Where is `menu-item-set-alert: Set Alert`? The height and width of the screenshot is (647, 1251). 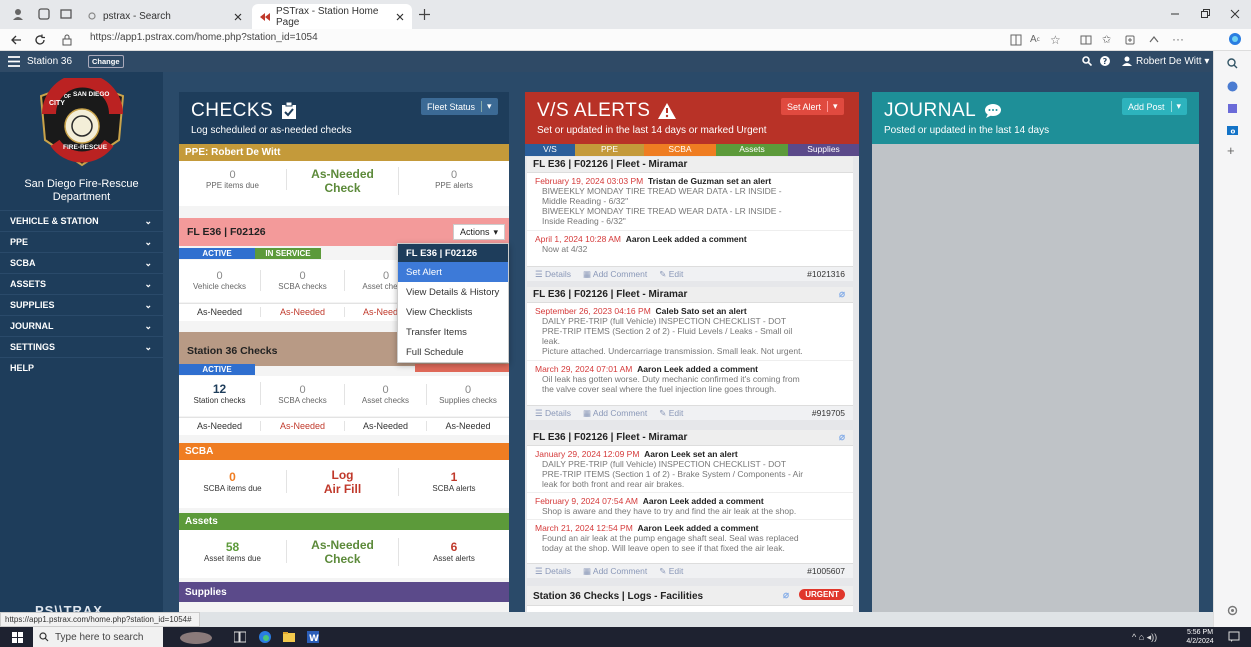
menu-item-set-alert: Set Alert is located at coordinates (453, 272).